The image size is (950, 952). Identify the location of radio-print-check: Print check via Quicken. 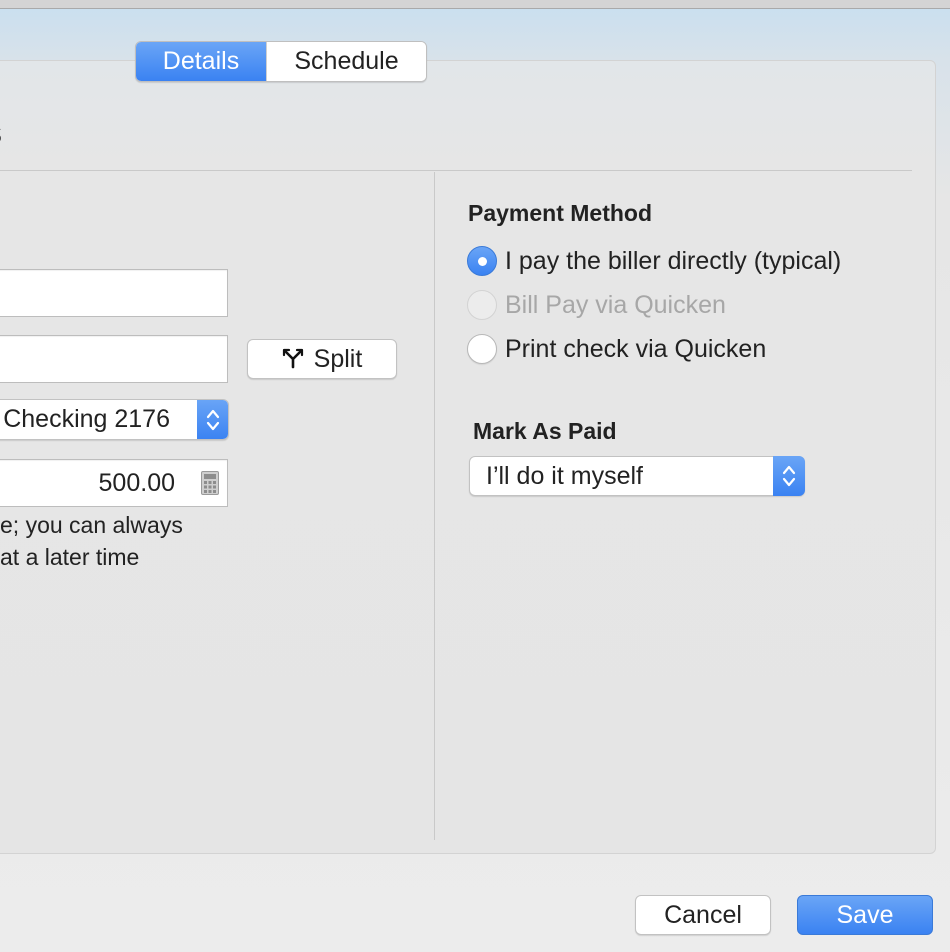
(616, 349).